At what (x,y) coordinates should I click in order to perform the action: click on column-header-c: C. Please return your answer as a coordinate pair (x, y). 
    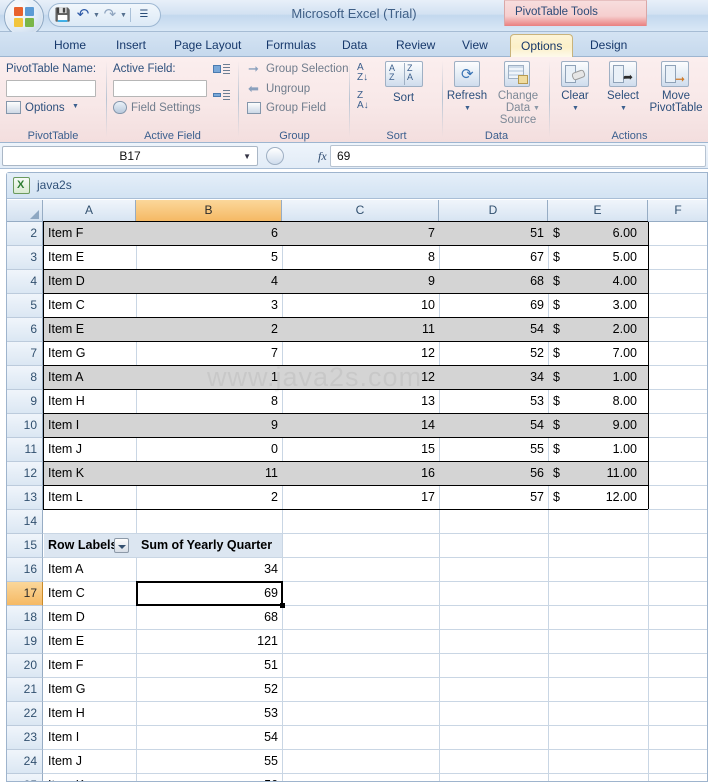
    Looking at the image, I should click on (360, 211).